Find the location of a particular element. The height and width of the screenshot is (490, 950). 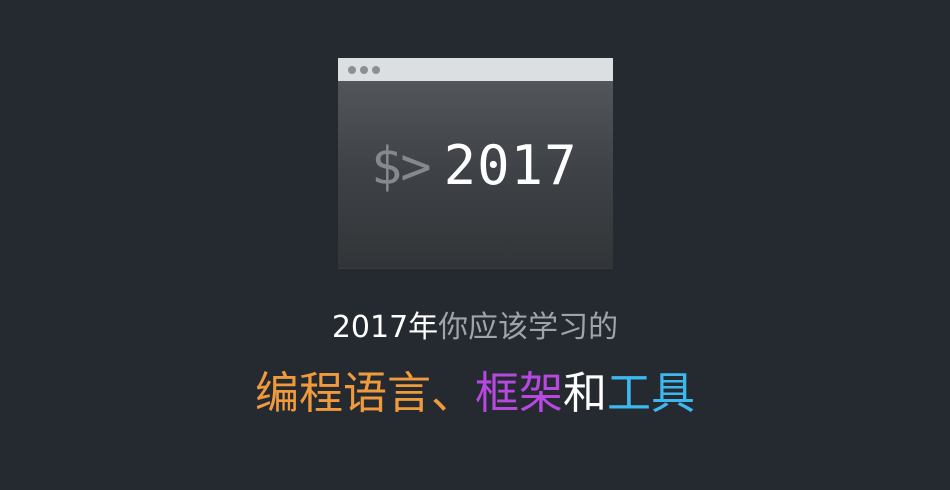

subheadline-frameworks: 框架 is located at coordinates (519, 393).